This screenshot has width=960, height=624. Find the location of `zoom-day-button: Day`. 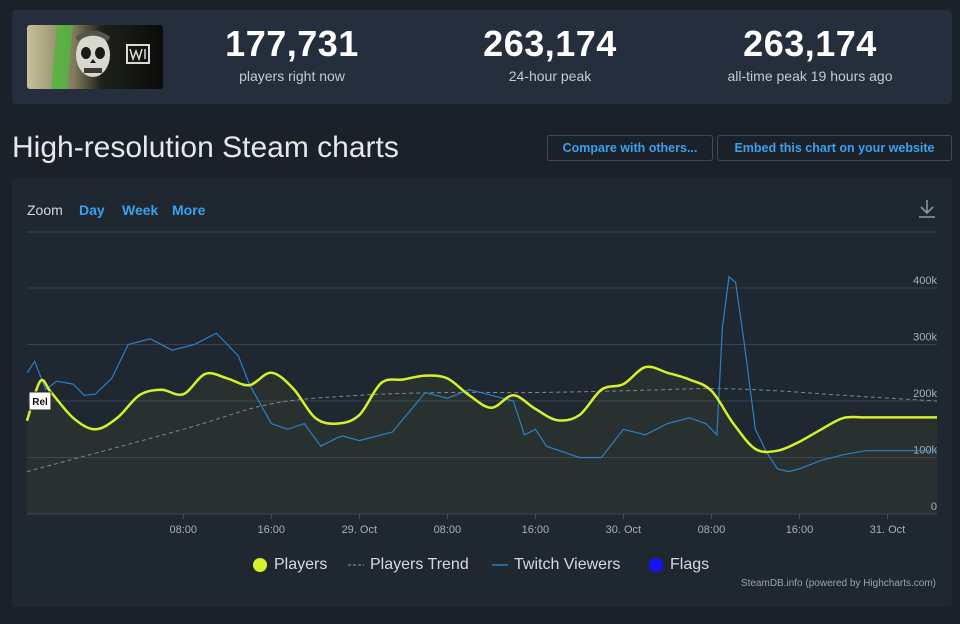

zoom-day-button: Day is located at coordinates (92, 210).